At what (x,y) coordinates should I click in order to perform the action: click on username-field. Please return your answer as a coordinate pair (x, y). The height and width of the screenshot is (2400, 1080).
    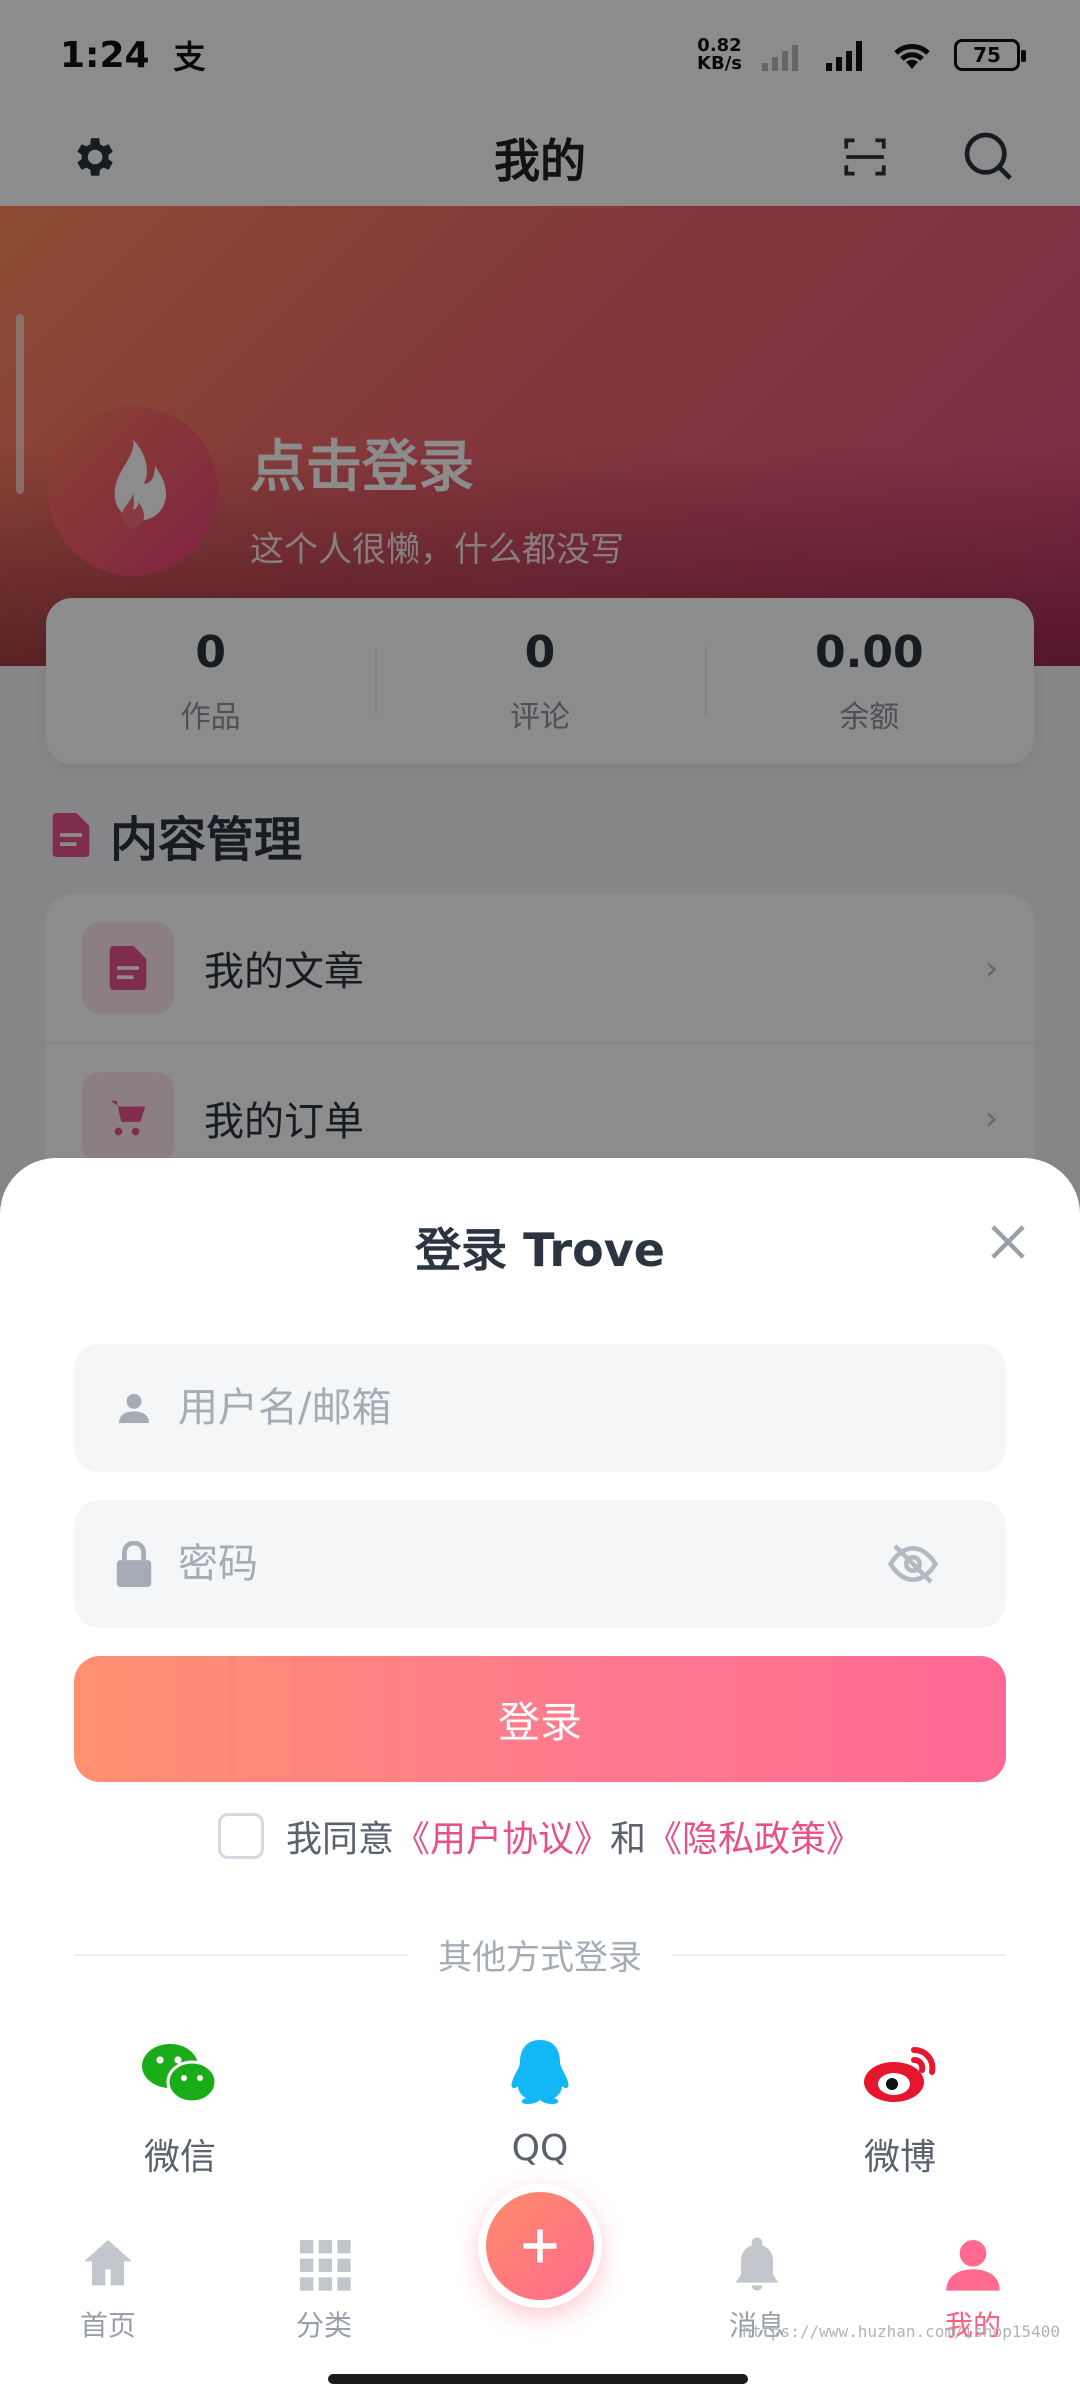
    Looking at the image, I should click on (540, 1408).